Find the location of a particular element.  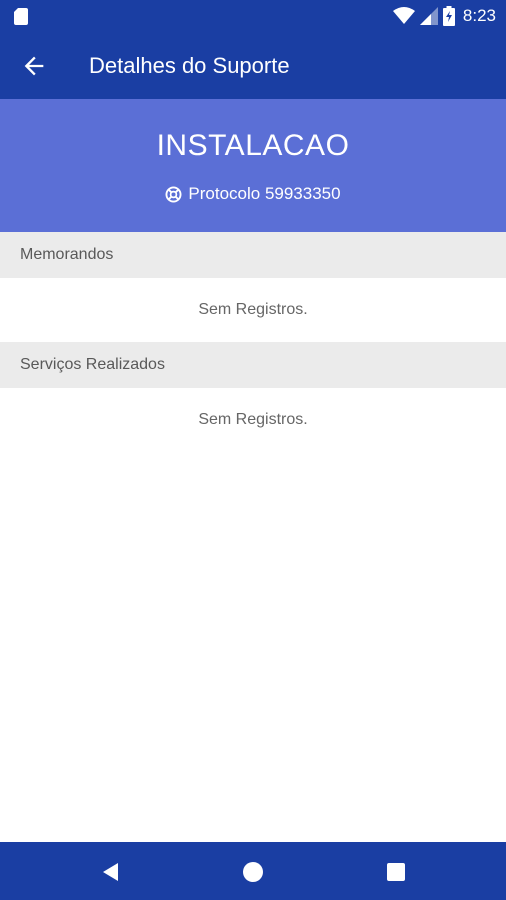

app-bar: Detalhes do Suporte is located at coordinates (253, 65).